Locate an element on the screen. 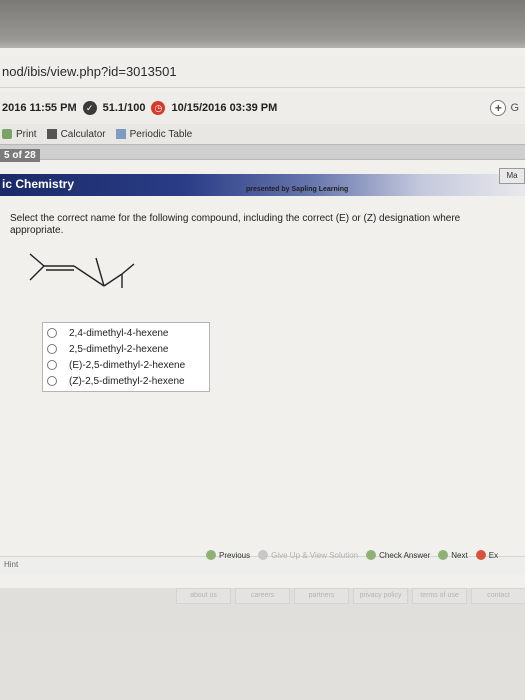  next-button: Next is located at coordinates (453, 555).